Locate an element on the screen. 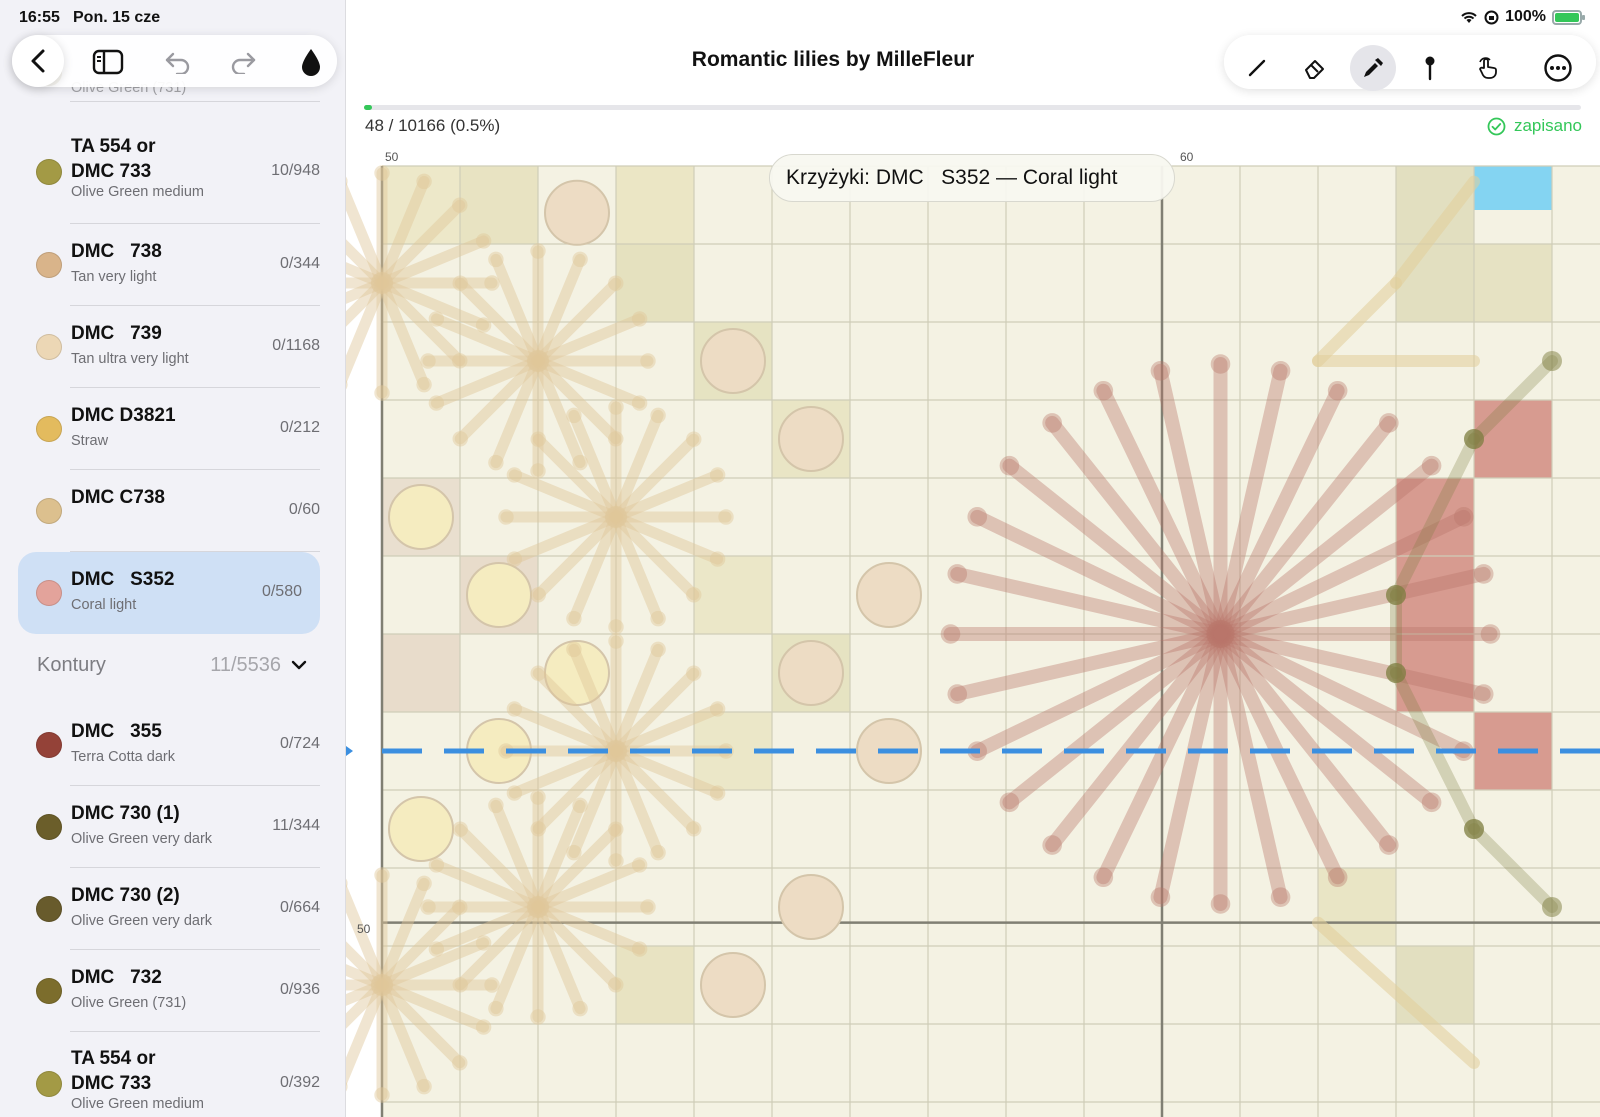 This screenshot has width=1600, height=1117. color-row: DMC 738 Tan very light 0/344 is located at coordinates (169, 265).